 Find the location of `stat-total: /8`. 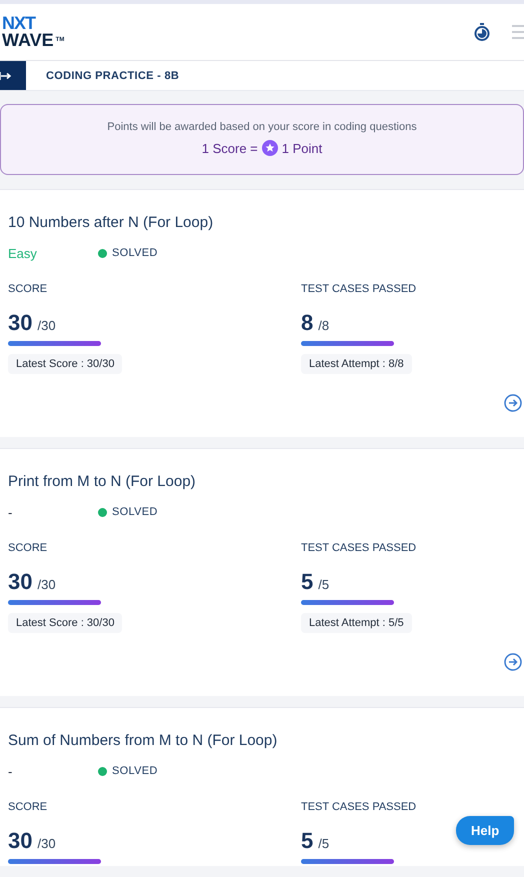

stat-total: /8 is located at coordinates (324, 325).